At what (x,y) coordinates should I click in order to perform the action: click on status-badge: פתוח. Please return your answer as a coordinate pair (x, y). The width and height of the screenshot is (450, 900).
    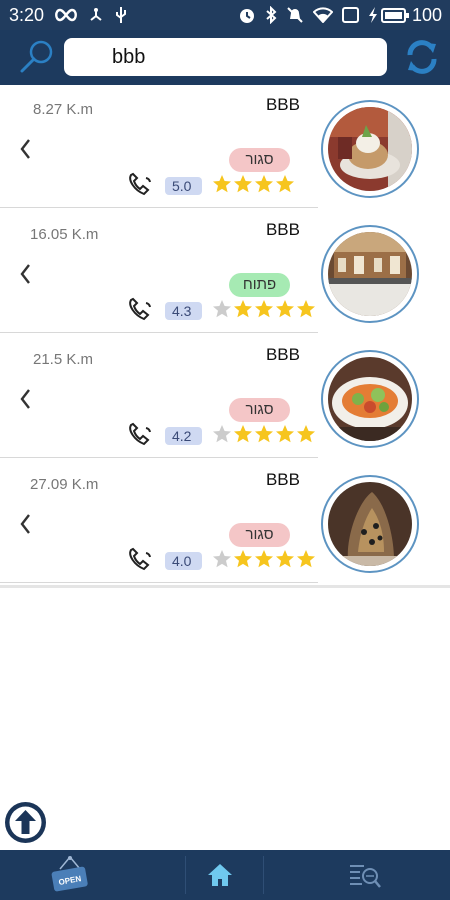
    Looking at the image, I should click on (259, 285).